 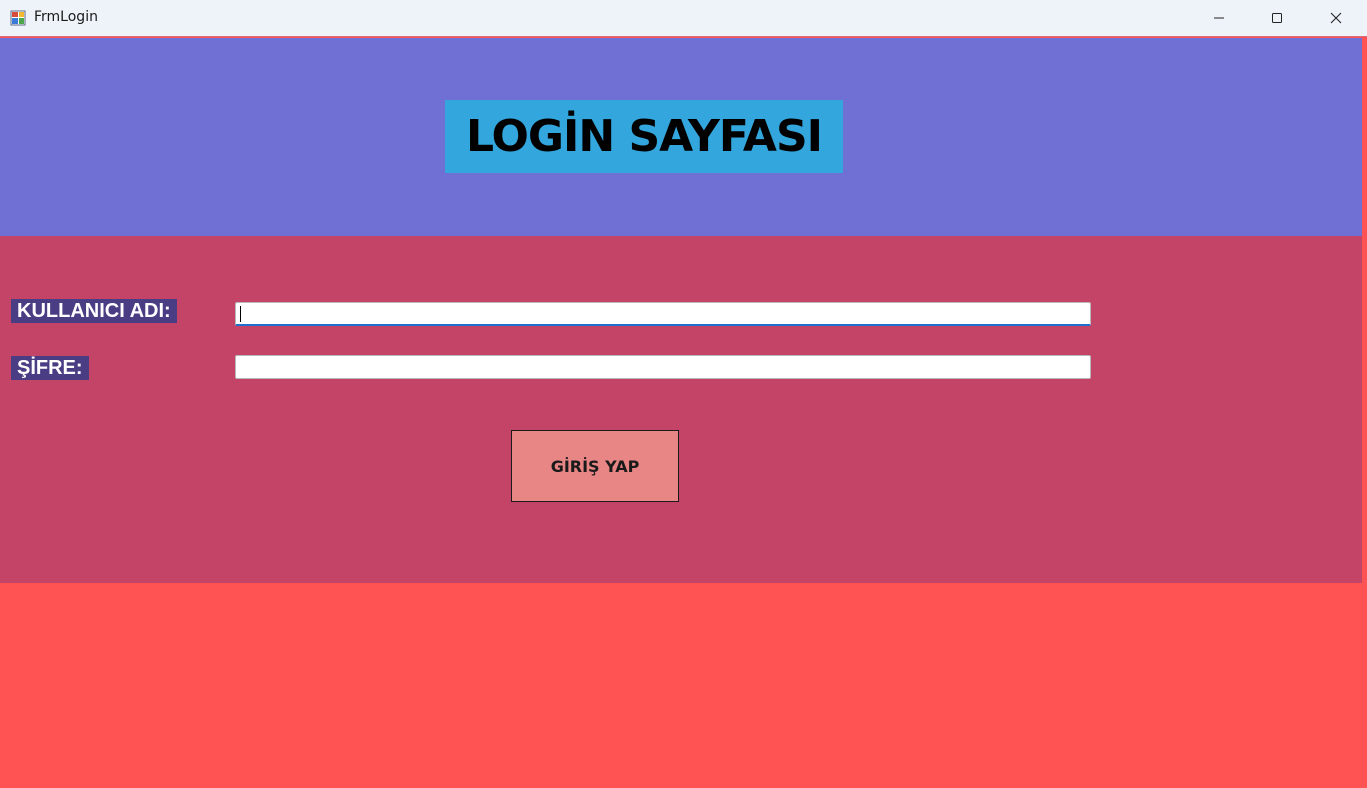 I want to click on maximize-button, so click(x=1277, y=18).